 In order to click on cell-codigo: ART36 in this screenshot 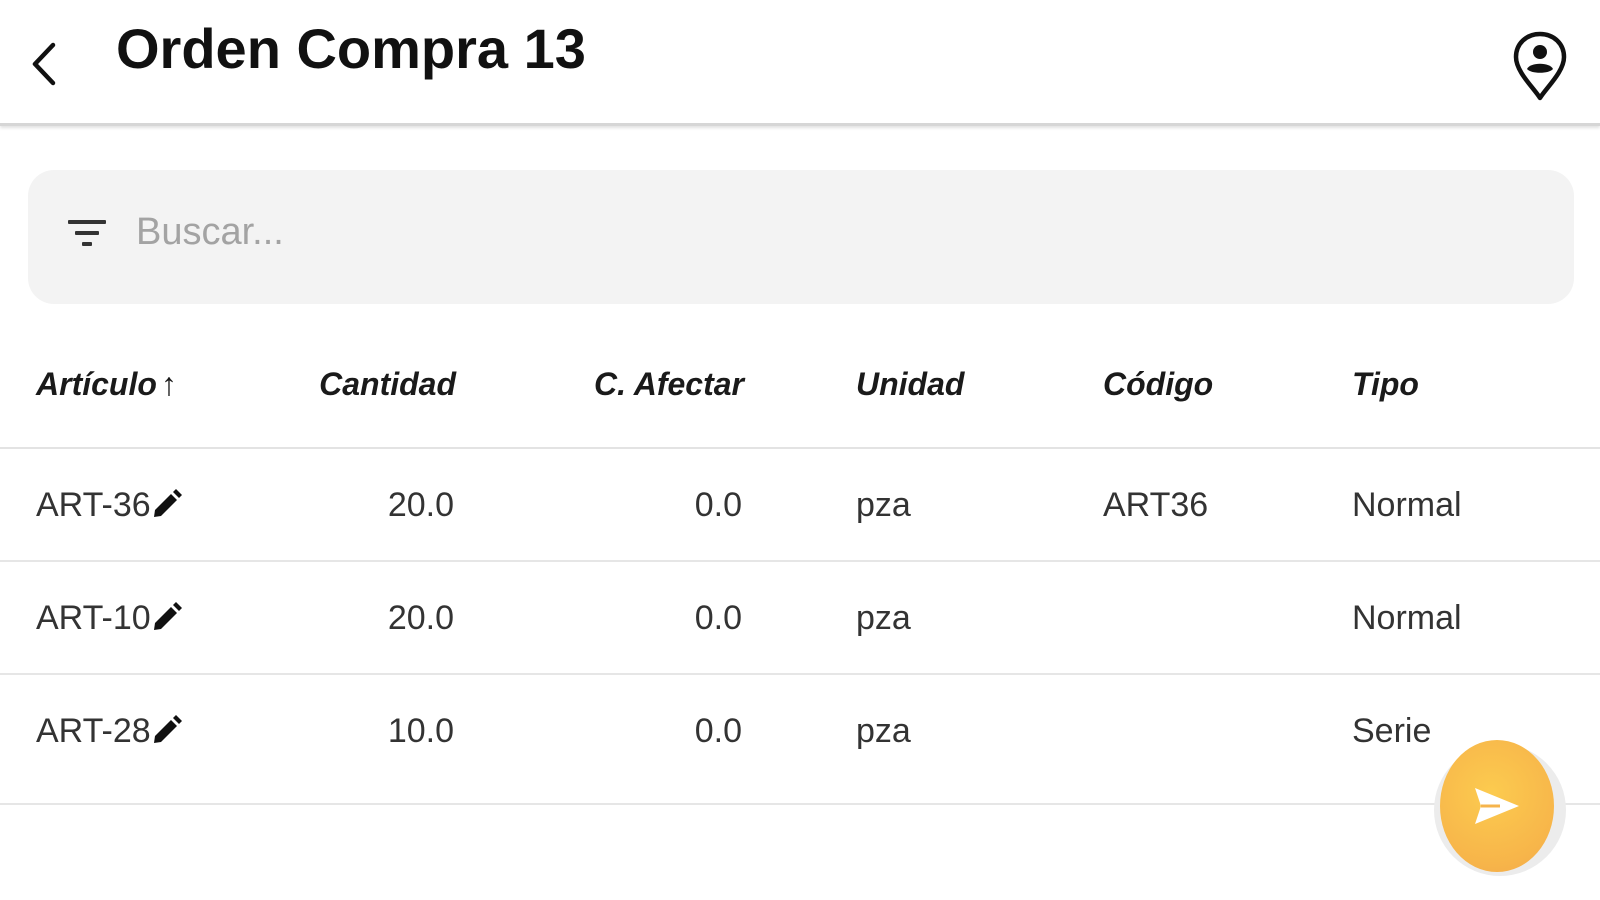, I will do `click(1156, 505)`.